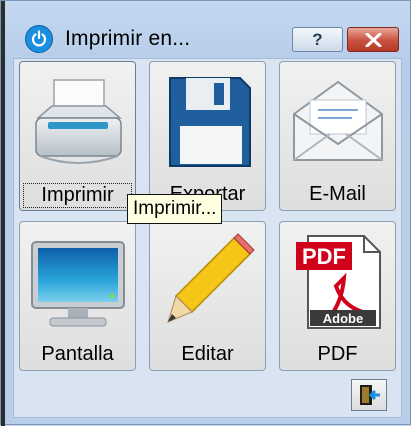  Describe the element at coordinates (207, 354) in the screenshot. I see `tile-label: Editar` at that location.